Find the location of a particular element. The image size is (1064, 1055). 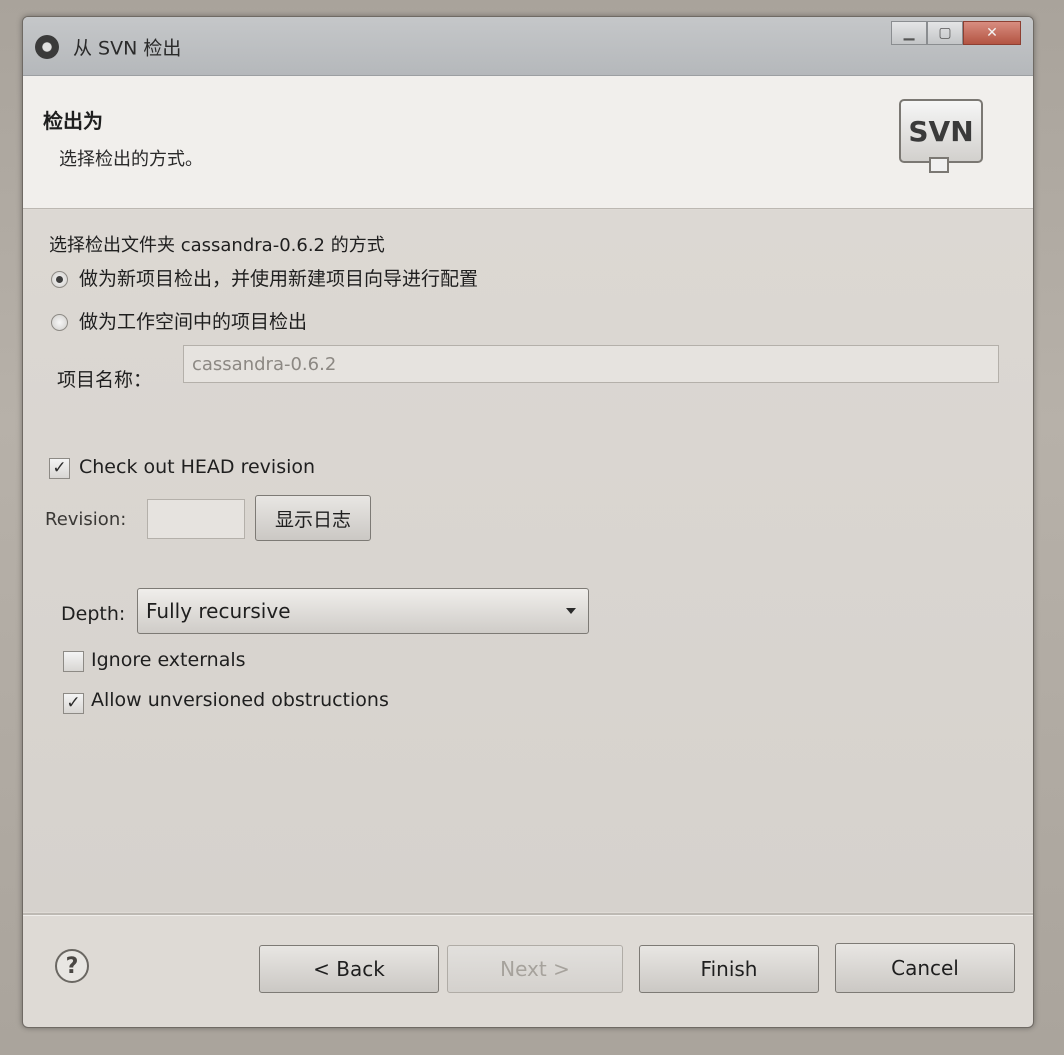

cancel-button: Cancel is located at coordinates (925, 968).